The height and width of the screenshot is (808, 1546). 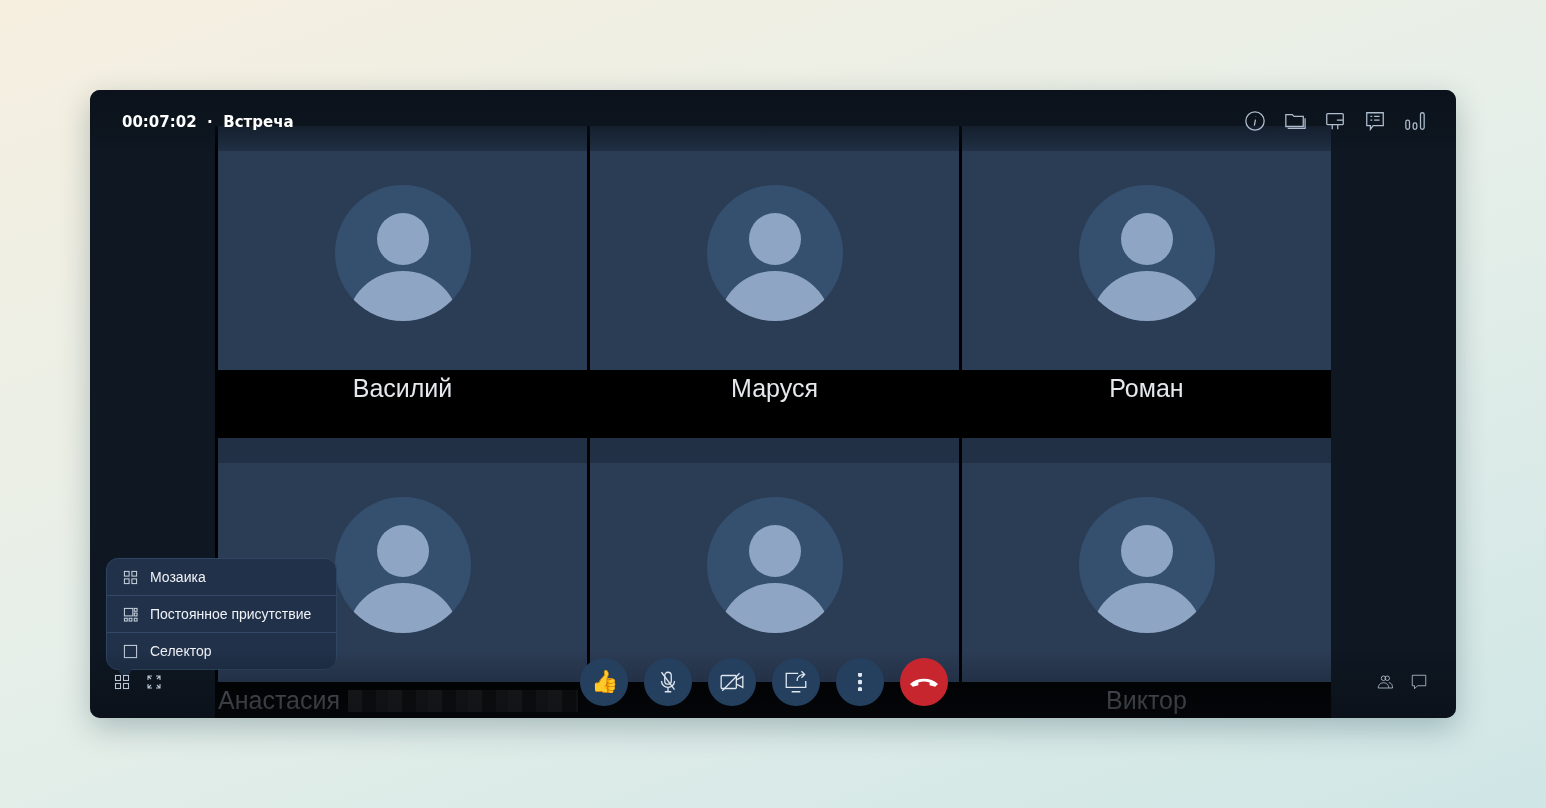 What do you see at coordinates (208, 122) in the screenshot?
I see `meeting-title: 00:07:02 · Встреча` at bounding box center [208, 122].